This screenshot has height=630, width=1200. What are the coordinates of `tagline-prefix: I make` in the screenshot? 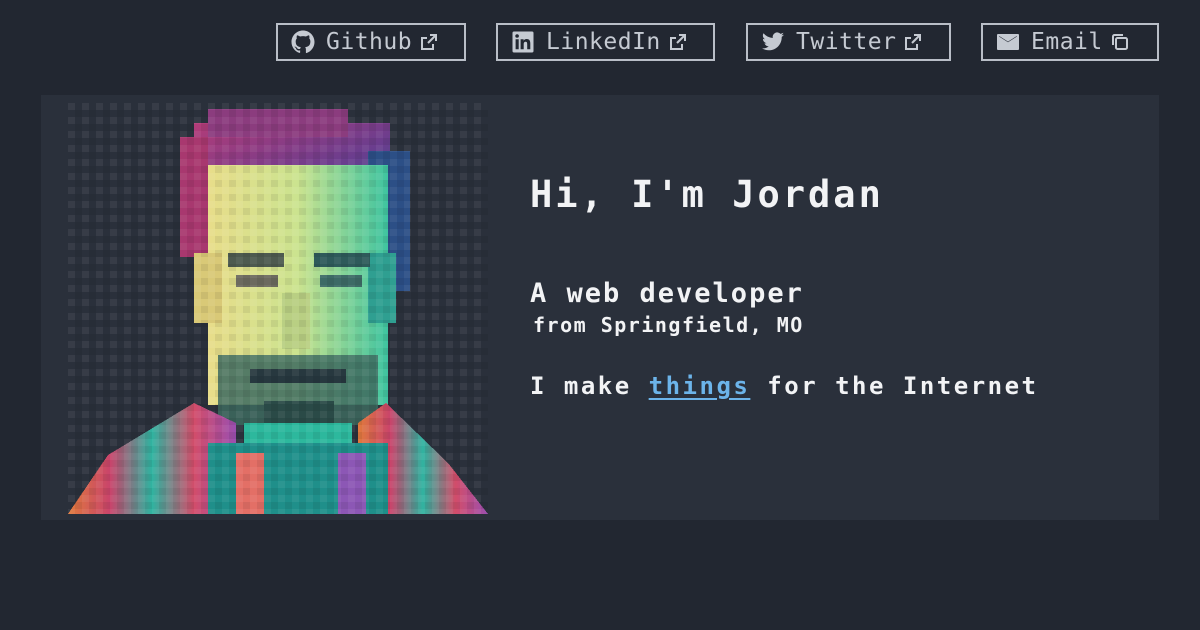 It's located at (589, 386).